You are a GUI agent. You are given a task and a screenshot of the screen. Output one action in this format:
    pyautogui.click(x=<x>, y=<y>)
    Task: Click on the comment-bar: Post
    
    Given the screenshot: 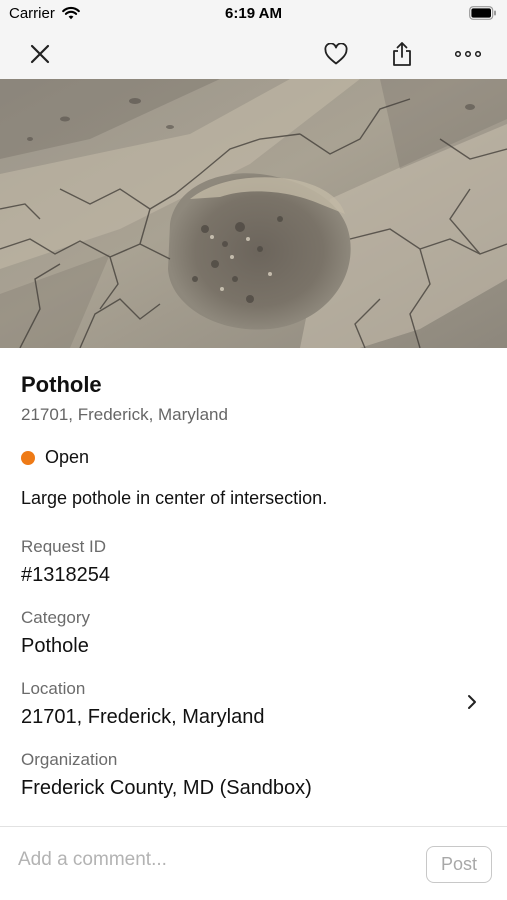 What is the action you would take?
    pyautogui.click(x=253, y=863)
    